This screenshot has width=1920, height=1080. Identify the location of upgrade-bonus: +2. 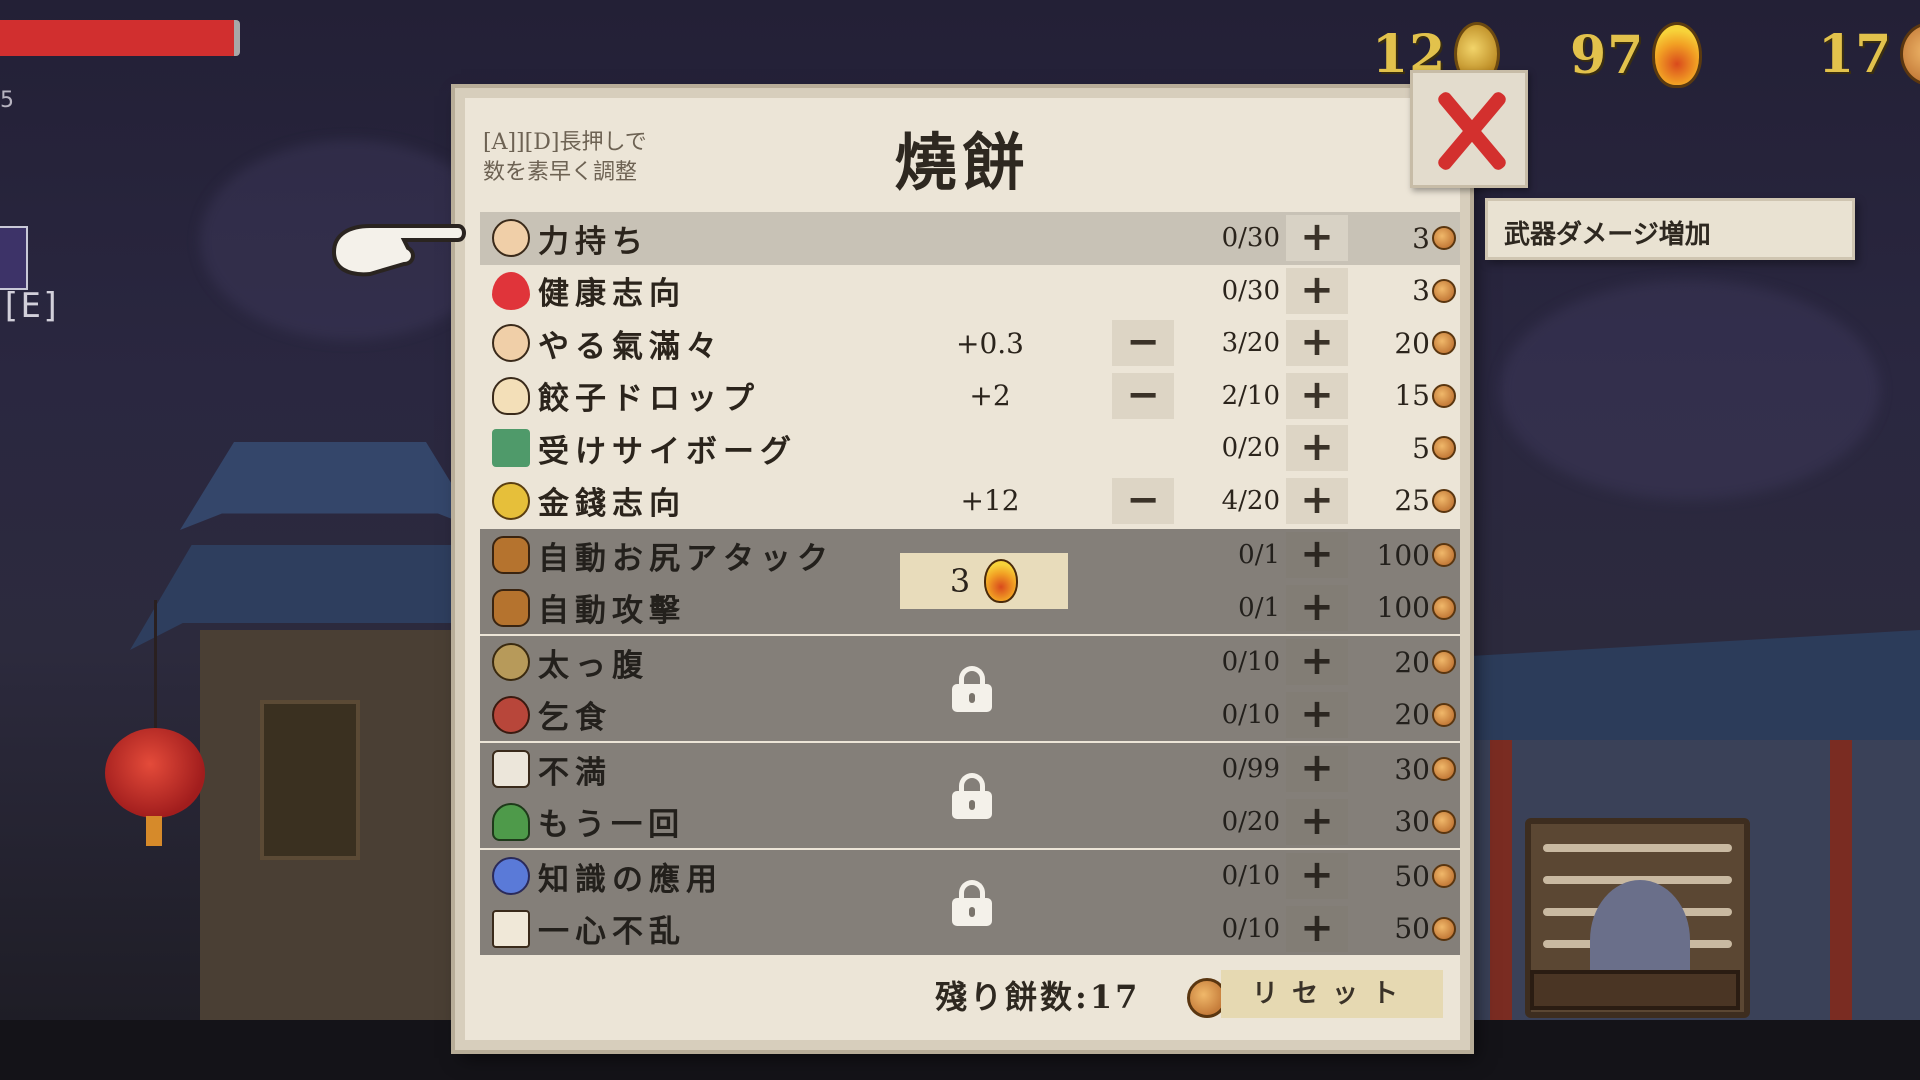
(990, 396).